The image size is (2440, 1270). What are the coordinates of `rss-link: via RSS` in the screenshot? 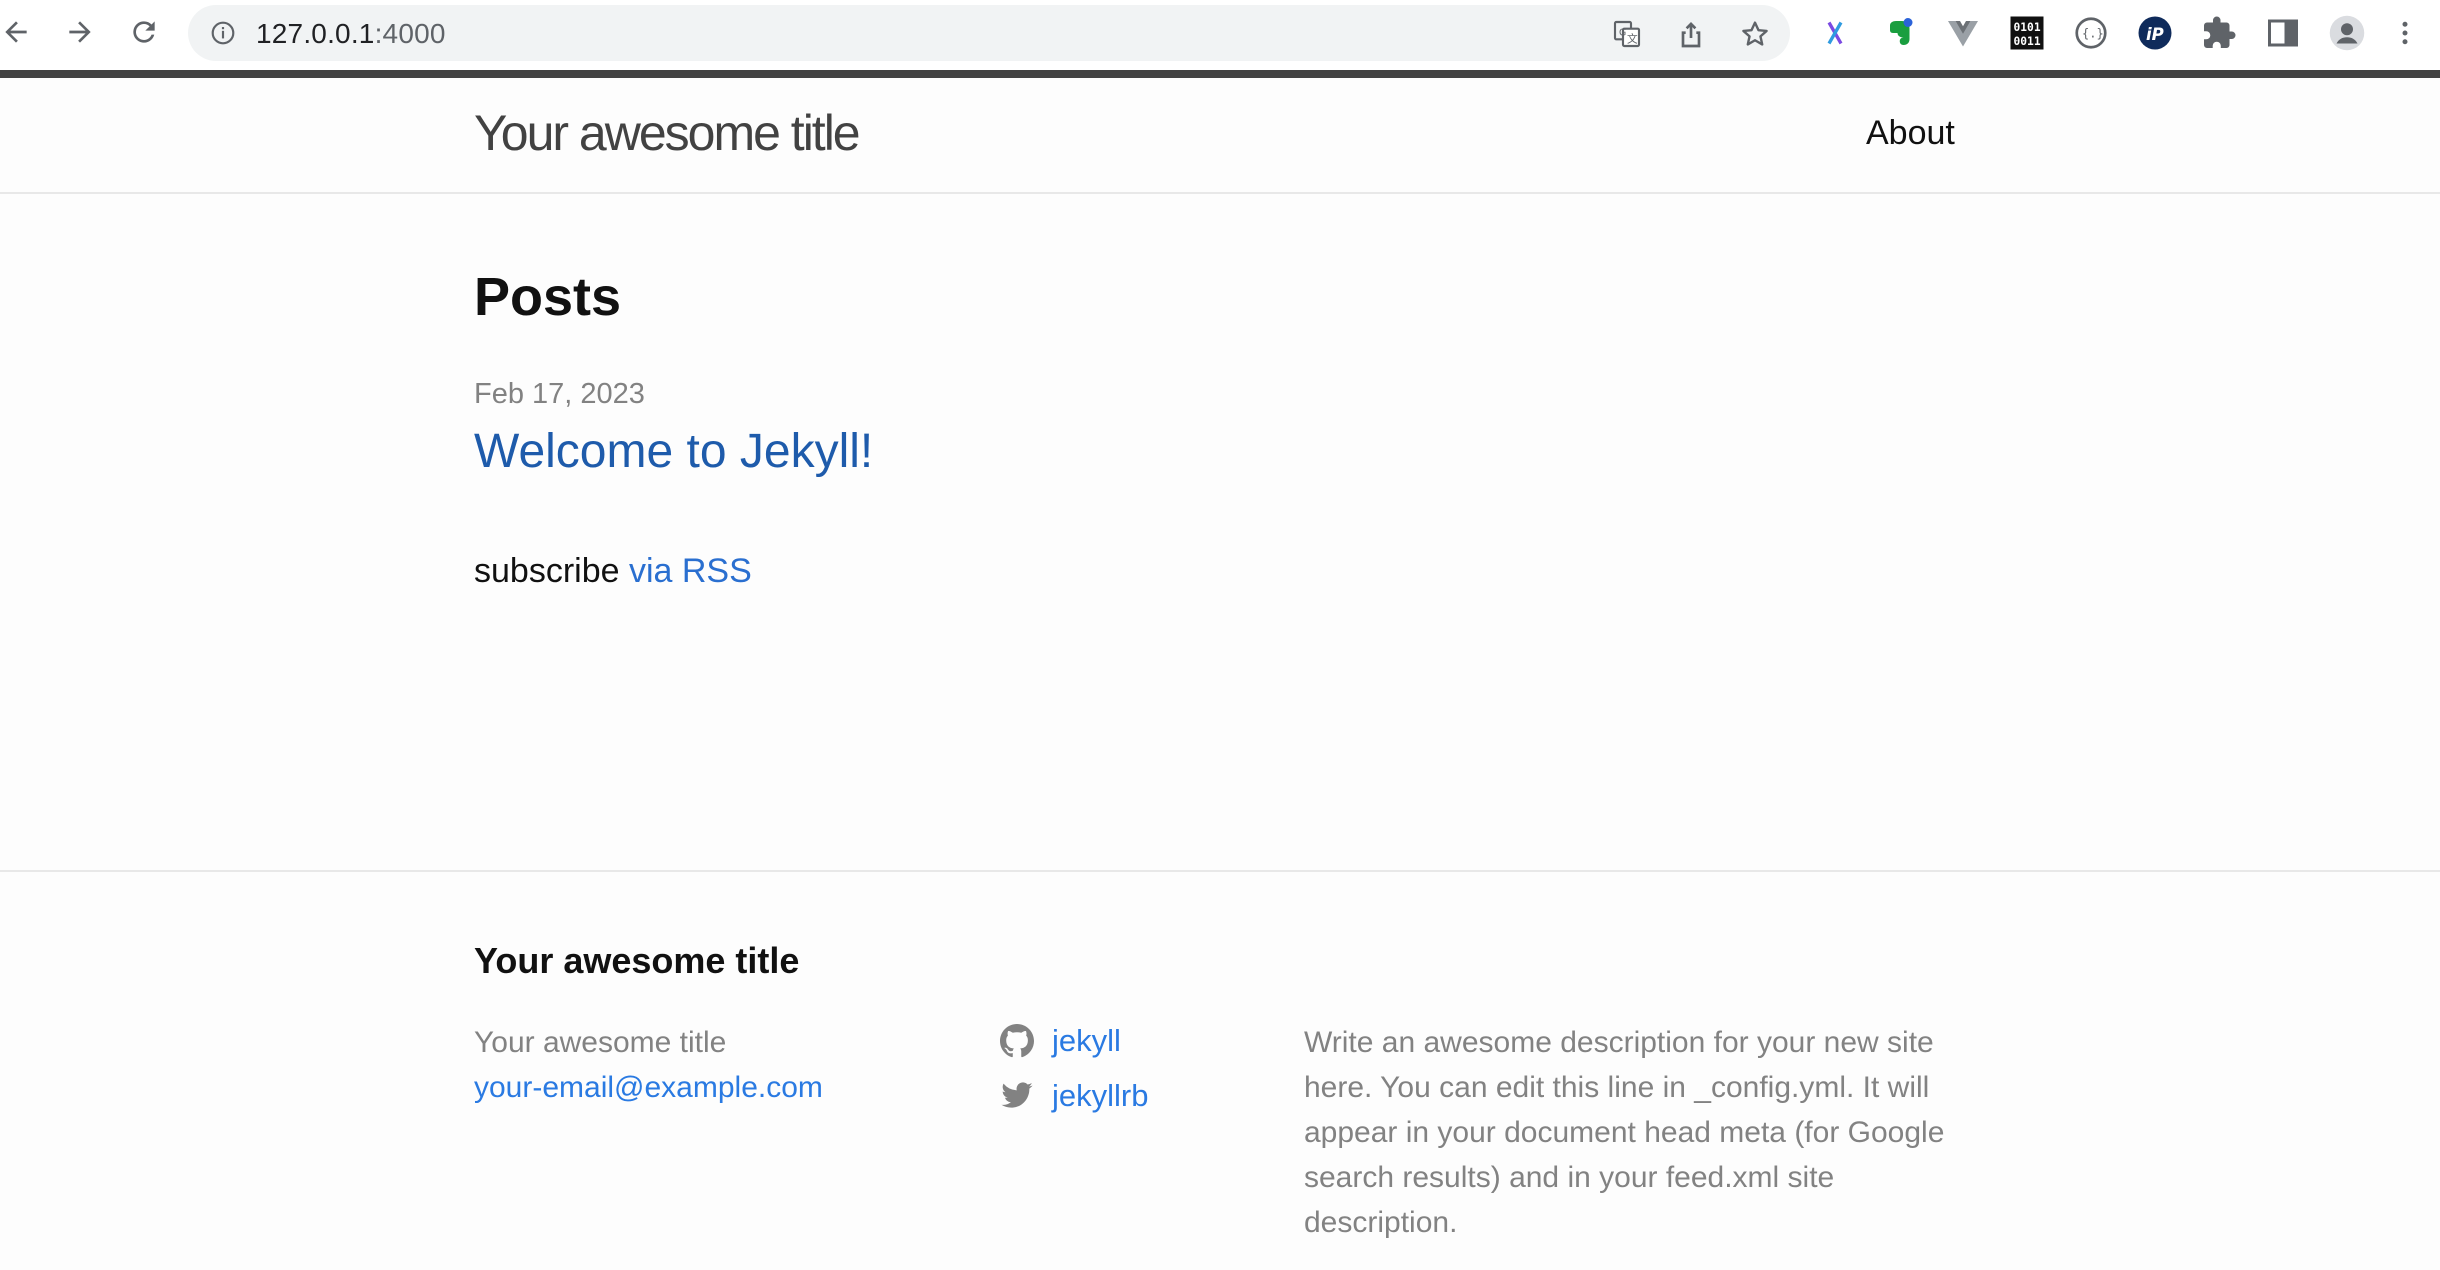 It's located at (690, 571).